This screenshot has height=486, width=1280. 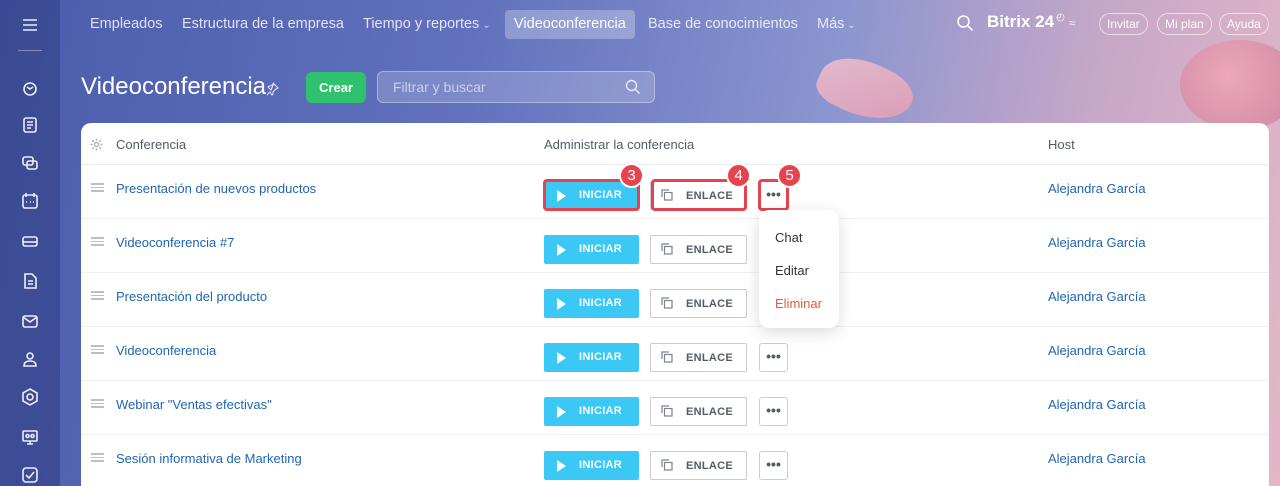 What do you see at coordinates (30, 50) in the screenshot?
I see `rail-divider` at bounding box center [30, 50].